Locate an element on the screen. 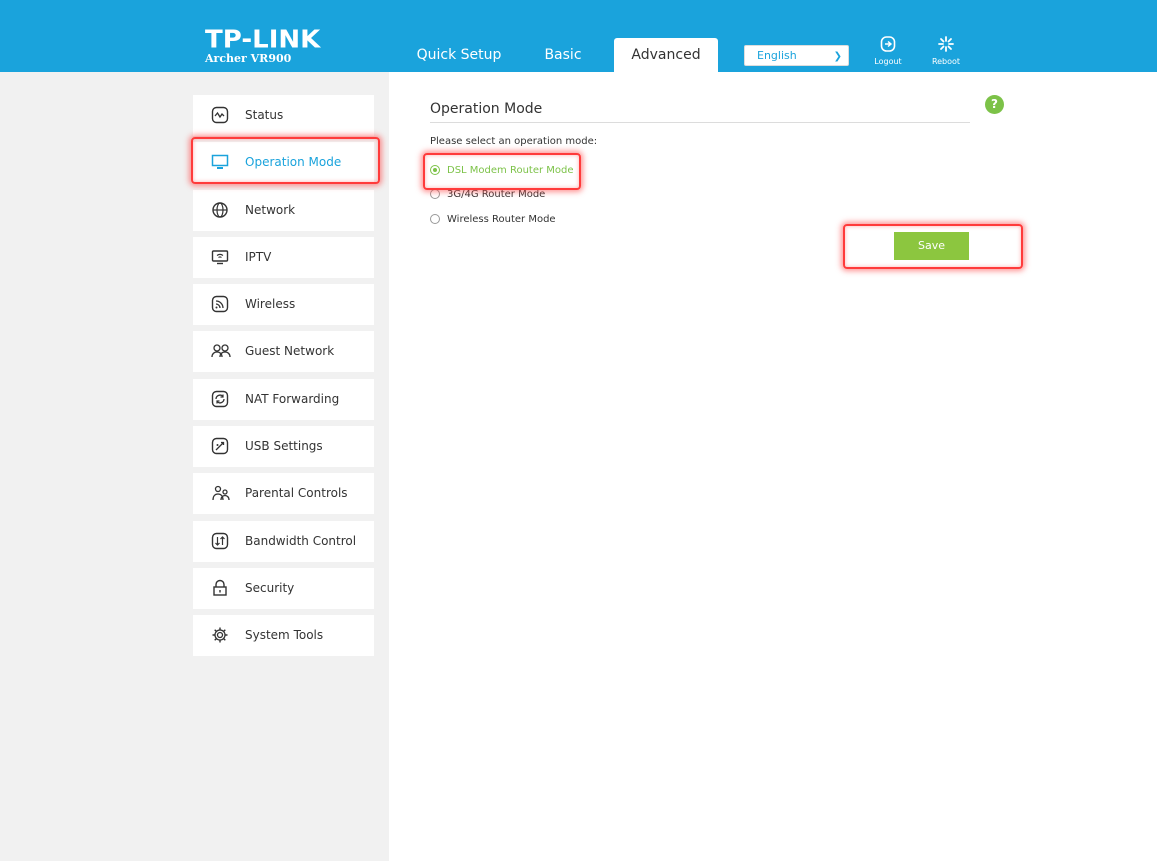  radio-wireless-router-mode: Wireless Router Mode is located at coordinates (493, 219).